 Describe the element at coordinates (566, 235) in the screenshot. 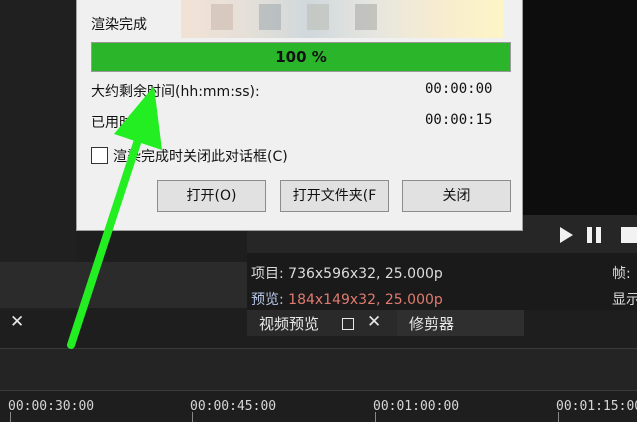

I see `play-icon` at that location.